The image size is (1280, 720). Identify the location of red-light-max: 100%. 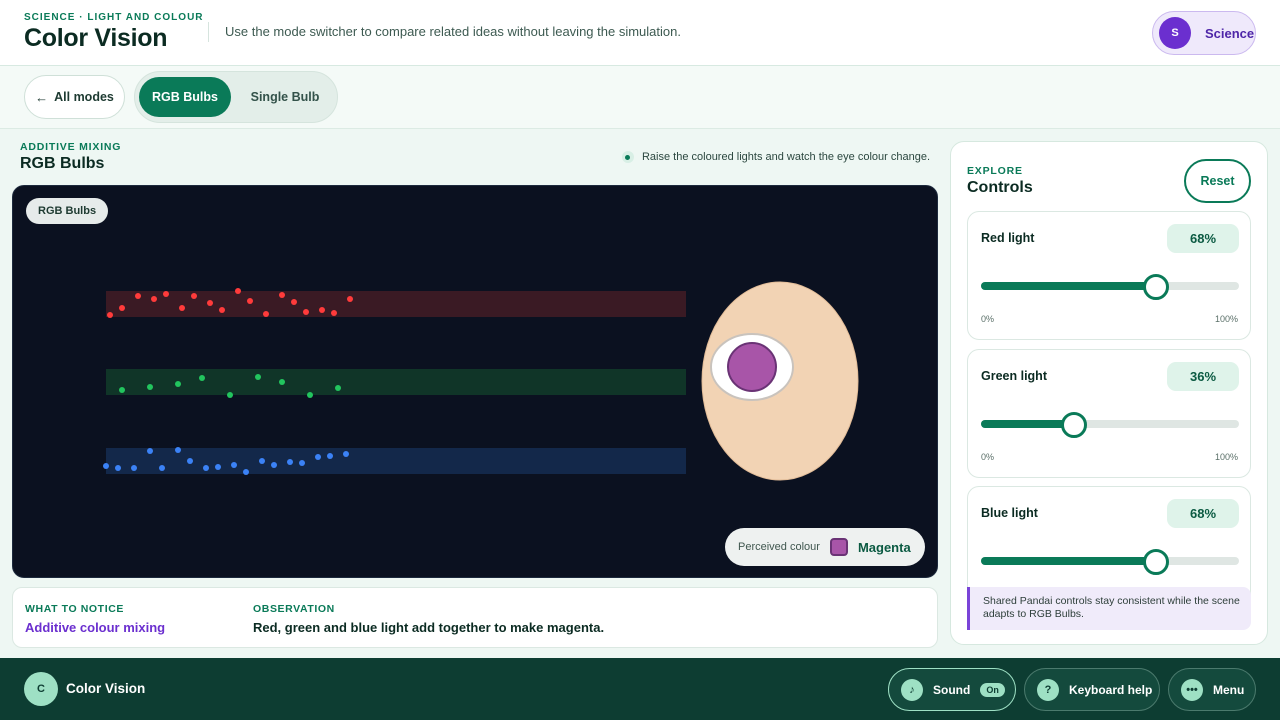
(1226, 319).